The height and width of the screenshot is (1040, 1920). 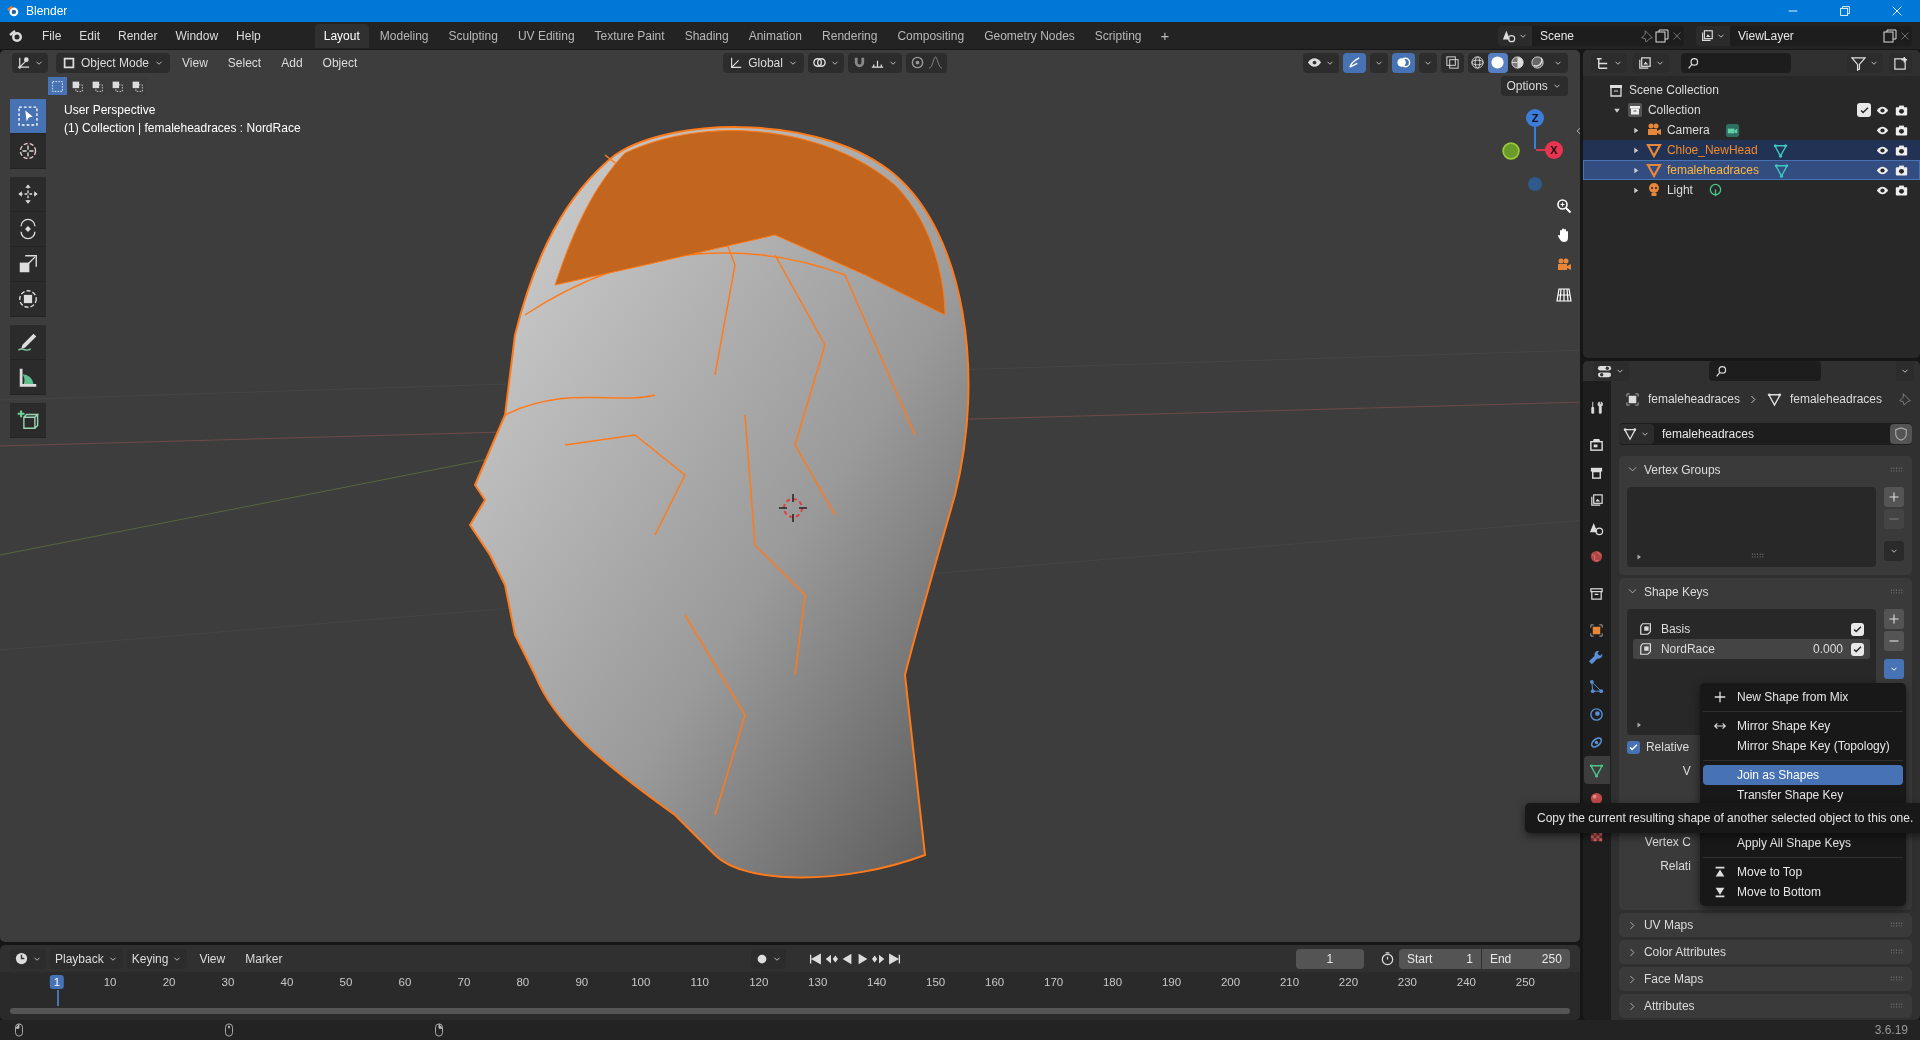 I want to click on menu-item: Edit, so click(x=90, y=35).